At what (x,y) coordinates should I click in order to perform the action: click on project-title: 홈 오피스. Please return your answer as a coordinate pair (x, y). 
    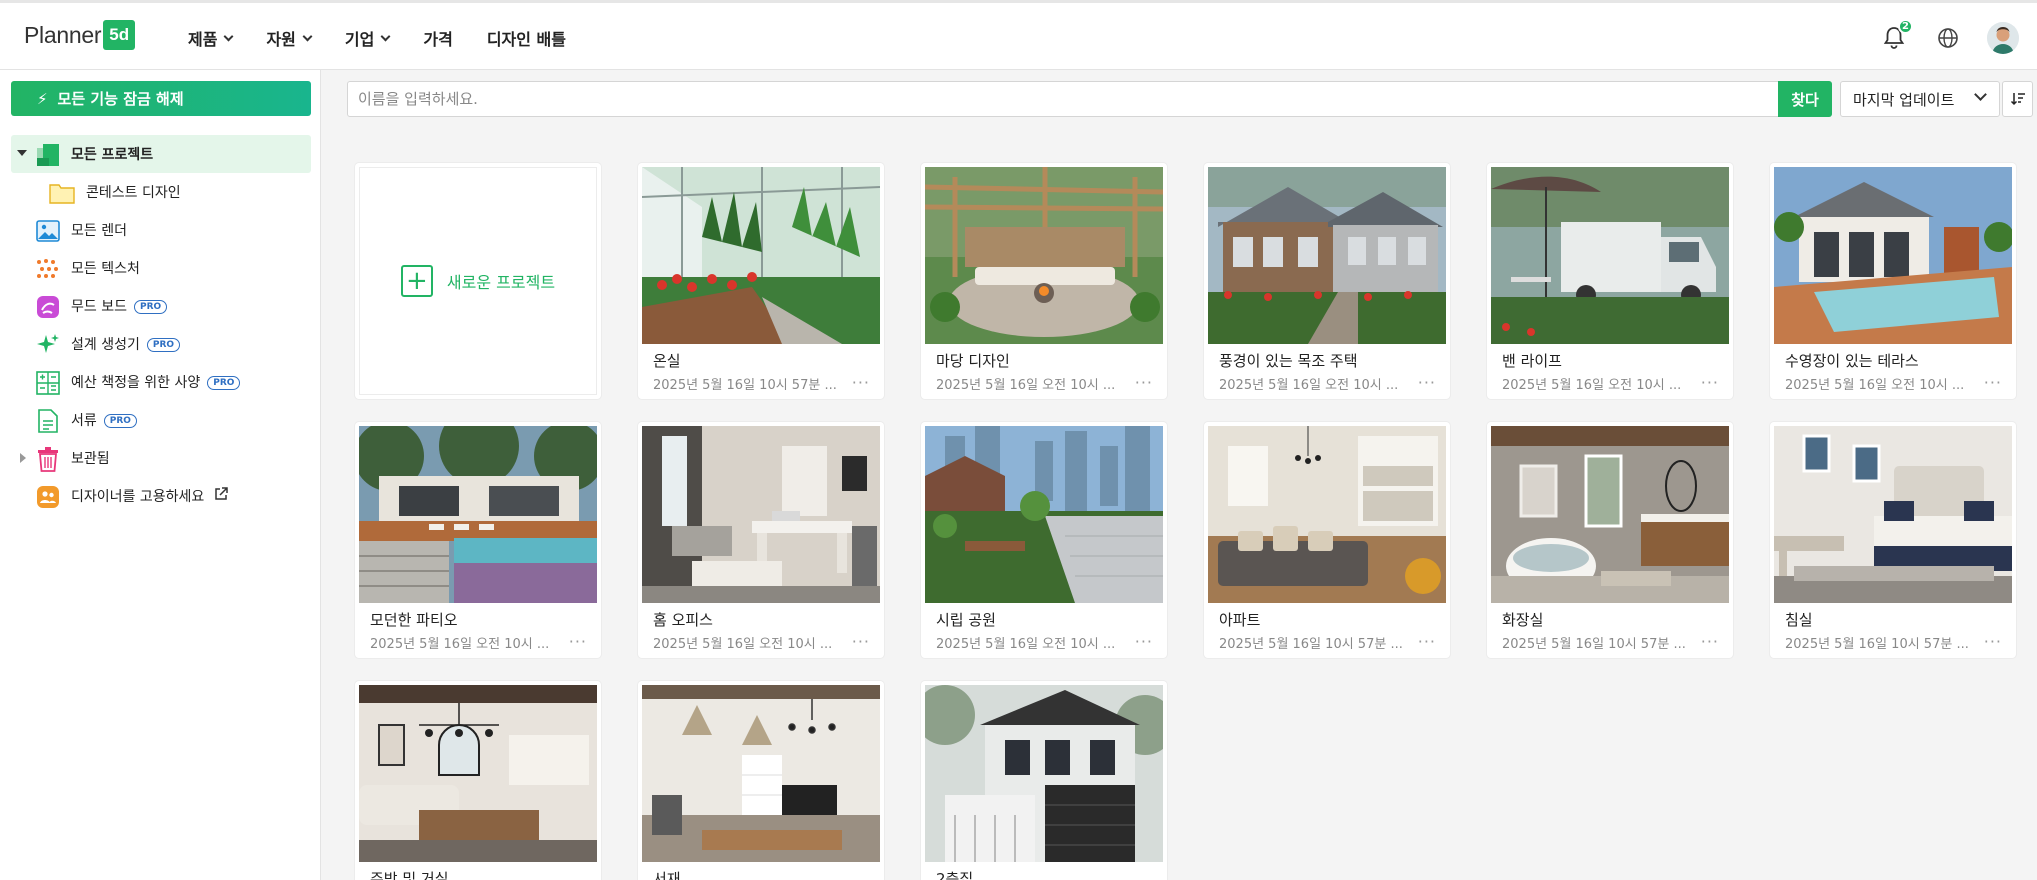
    Looking at the image, I should click on (683, 619).